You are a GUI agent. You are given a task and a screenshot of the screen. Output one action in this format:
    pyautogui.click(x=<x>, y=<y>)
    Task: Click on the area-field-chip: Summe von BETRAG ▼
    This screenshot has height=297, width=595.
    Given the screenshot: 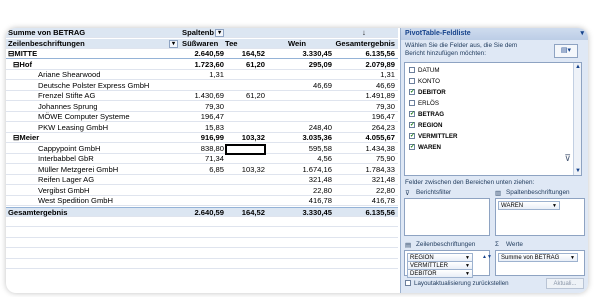 What is the action you would take?
    pyautogui.click(x=538, y=257)
    